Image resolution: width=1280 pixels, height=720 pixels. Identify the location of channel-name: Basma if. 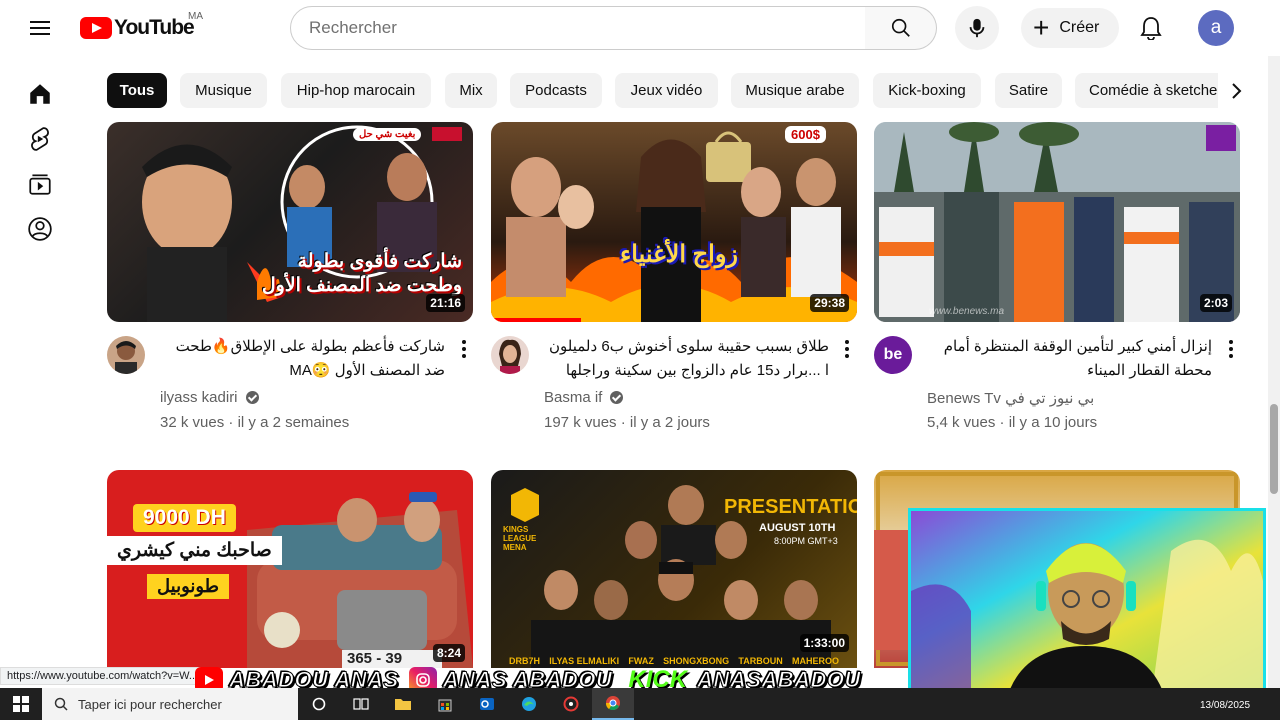
(584, 397).